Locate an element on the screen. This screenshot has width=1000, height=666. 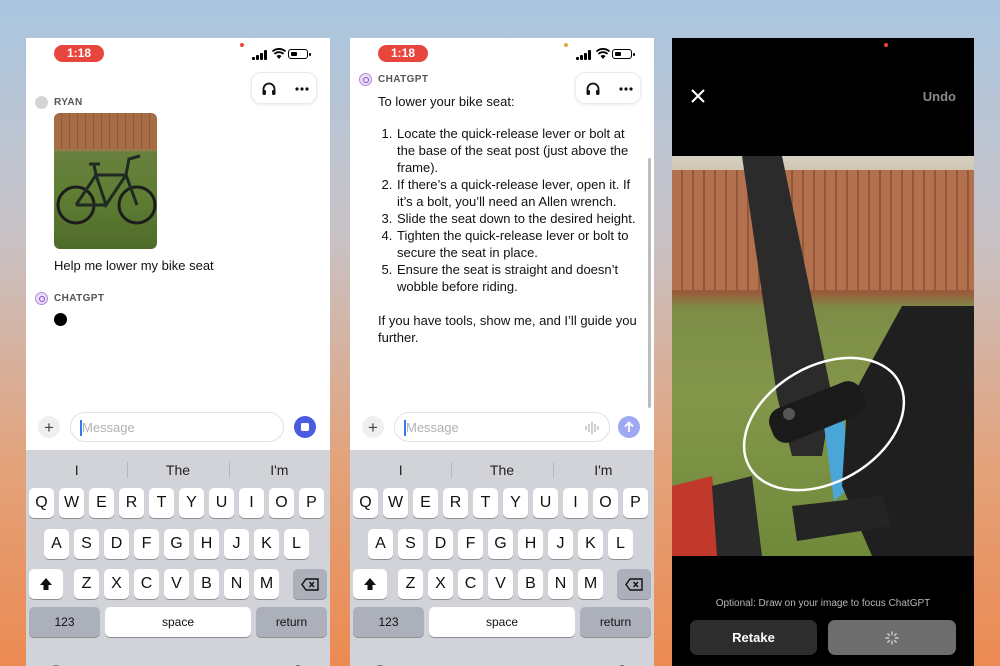
shift-icon is located at coordinates (370, 584).